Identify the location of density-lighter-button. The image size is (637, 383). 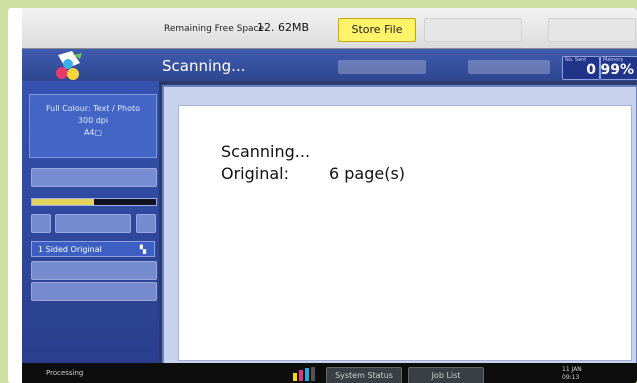
(41, 223).